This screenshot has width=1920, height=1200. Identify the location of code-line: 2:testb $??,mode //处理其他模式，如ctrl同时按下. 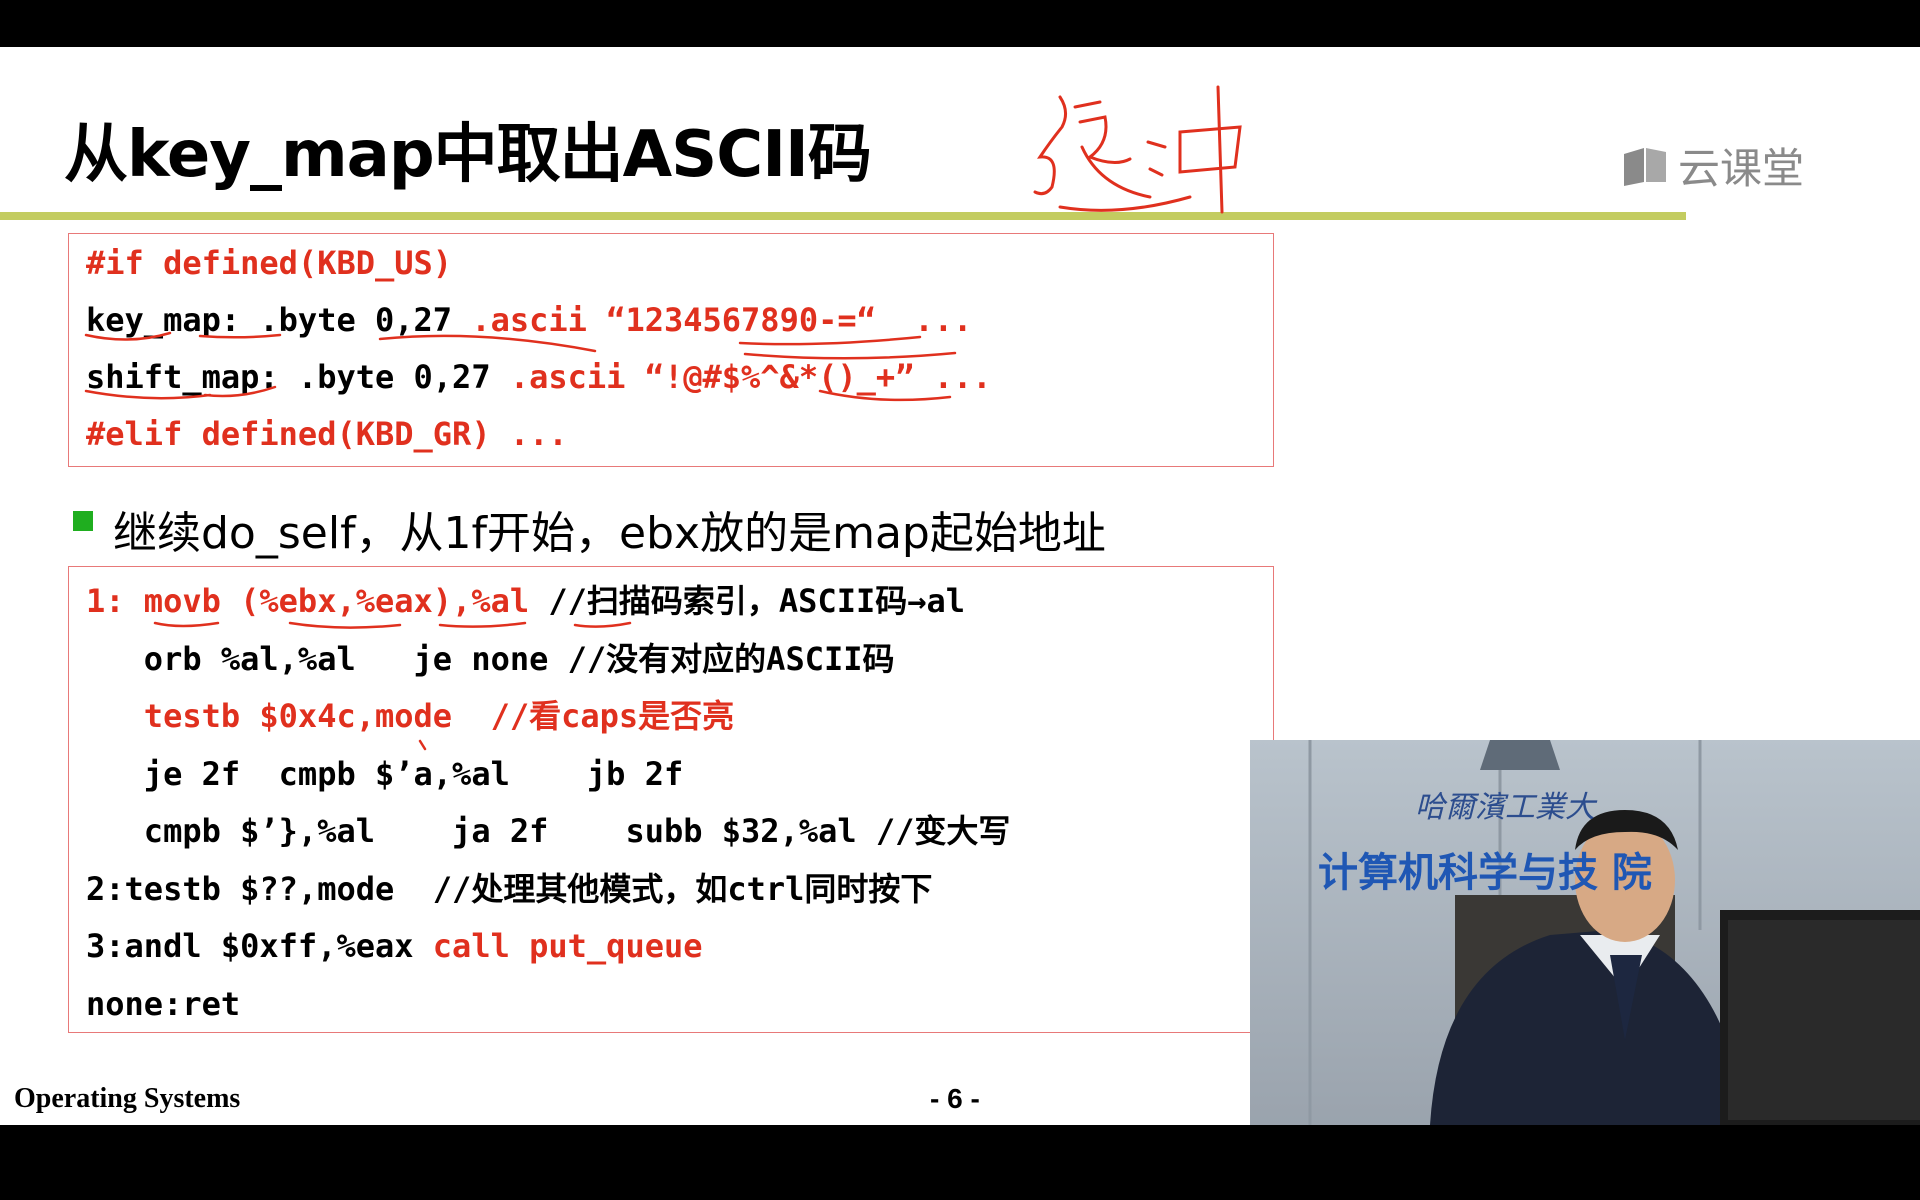
(509, 889).